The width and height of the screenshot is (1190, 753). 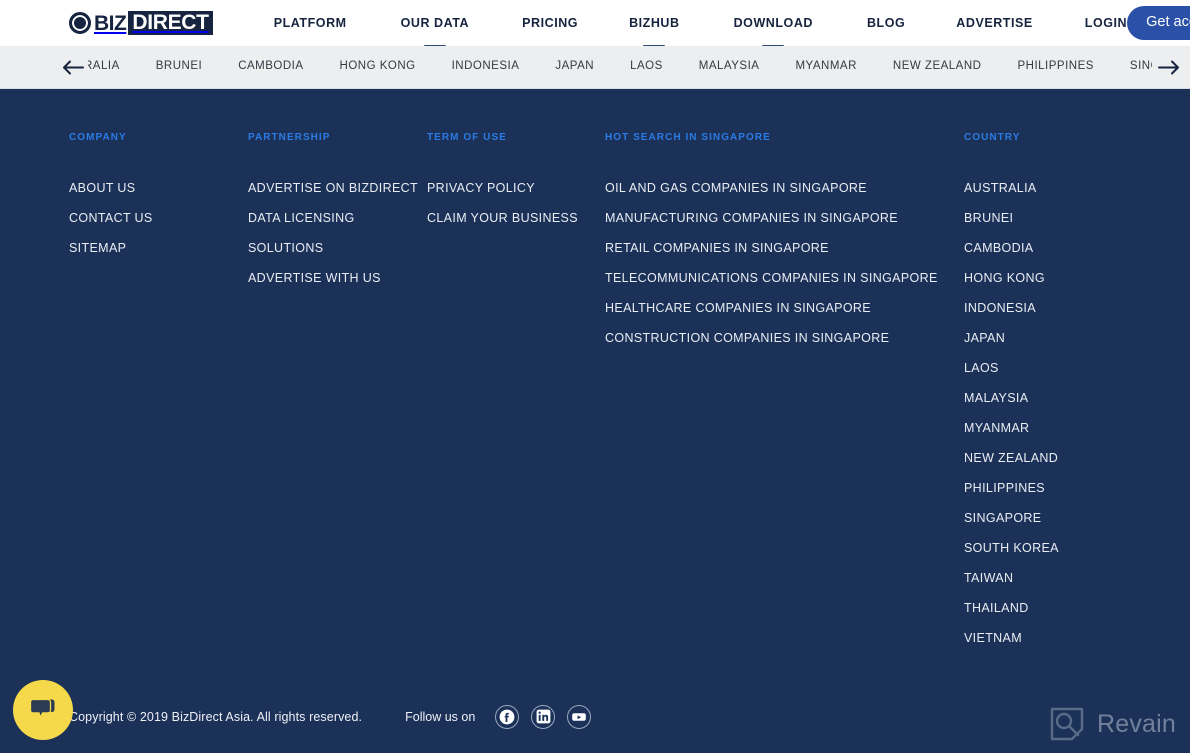 What do you see at coordinates (158, 389) in the screenshot?
I see `footer-column-company: COMPANY ABOUT US CONTACT US SITEMAP` at bounding box center [158, 389].